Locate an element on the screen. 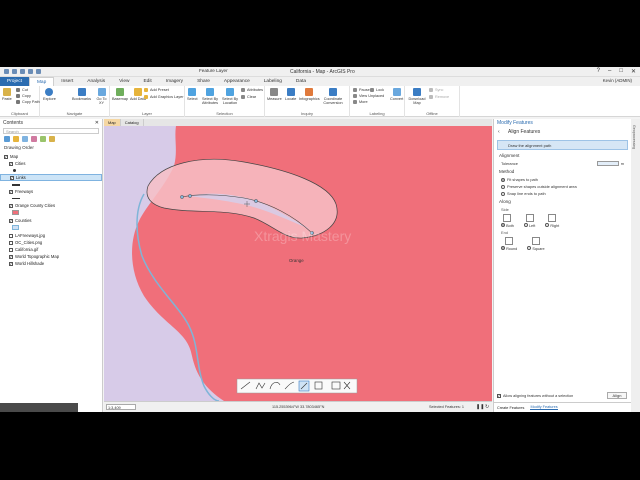 The image size is (640, 480). tab-labeling: Labeling is located at coordinates (273, 81).